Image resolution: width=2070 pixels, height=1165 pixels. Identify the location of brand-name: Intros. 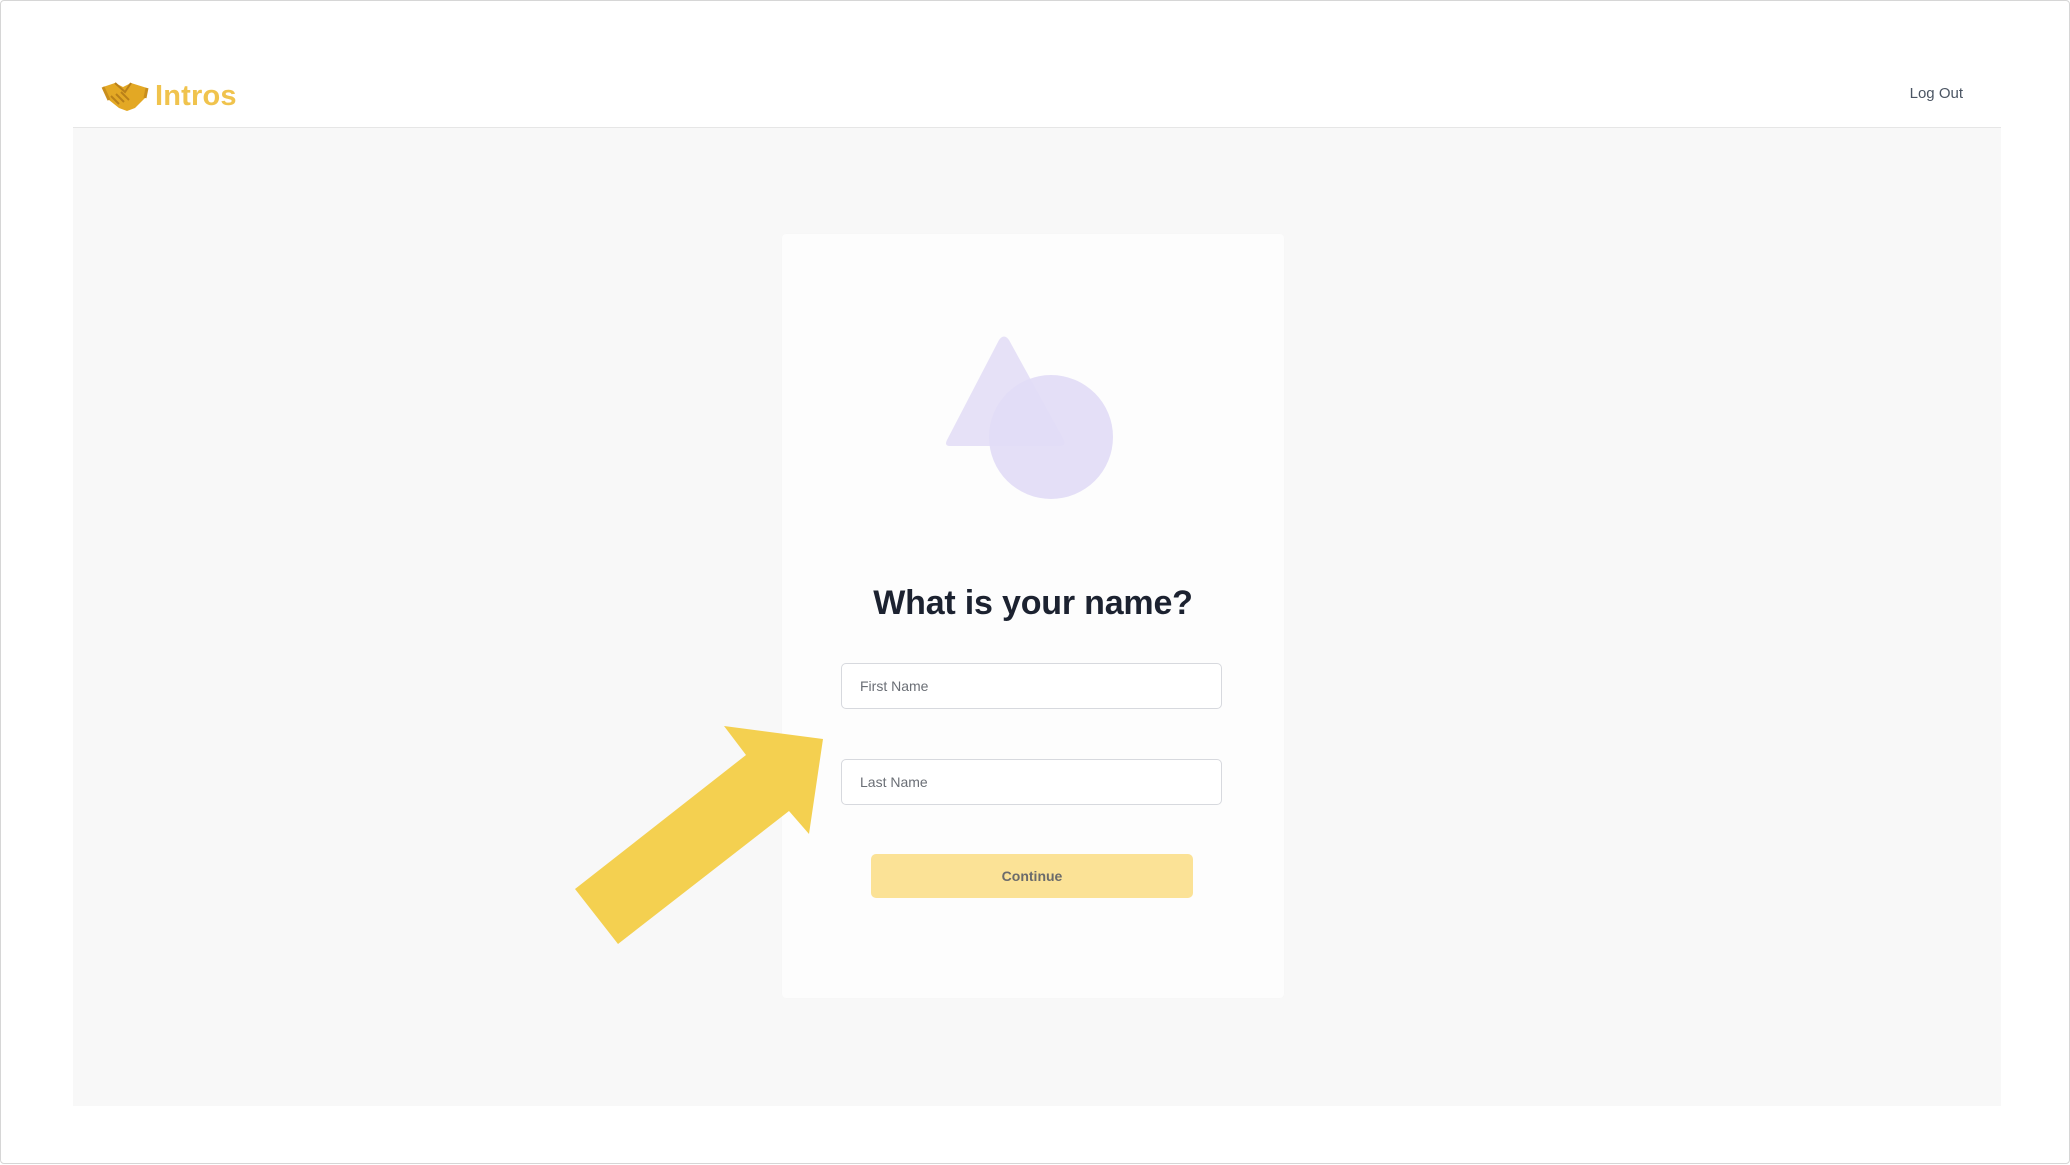
(196, 95).